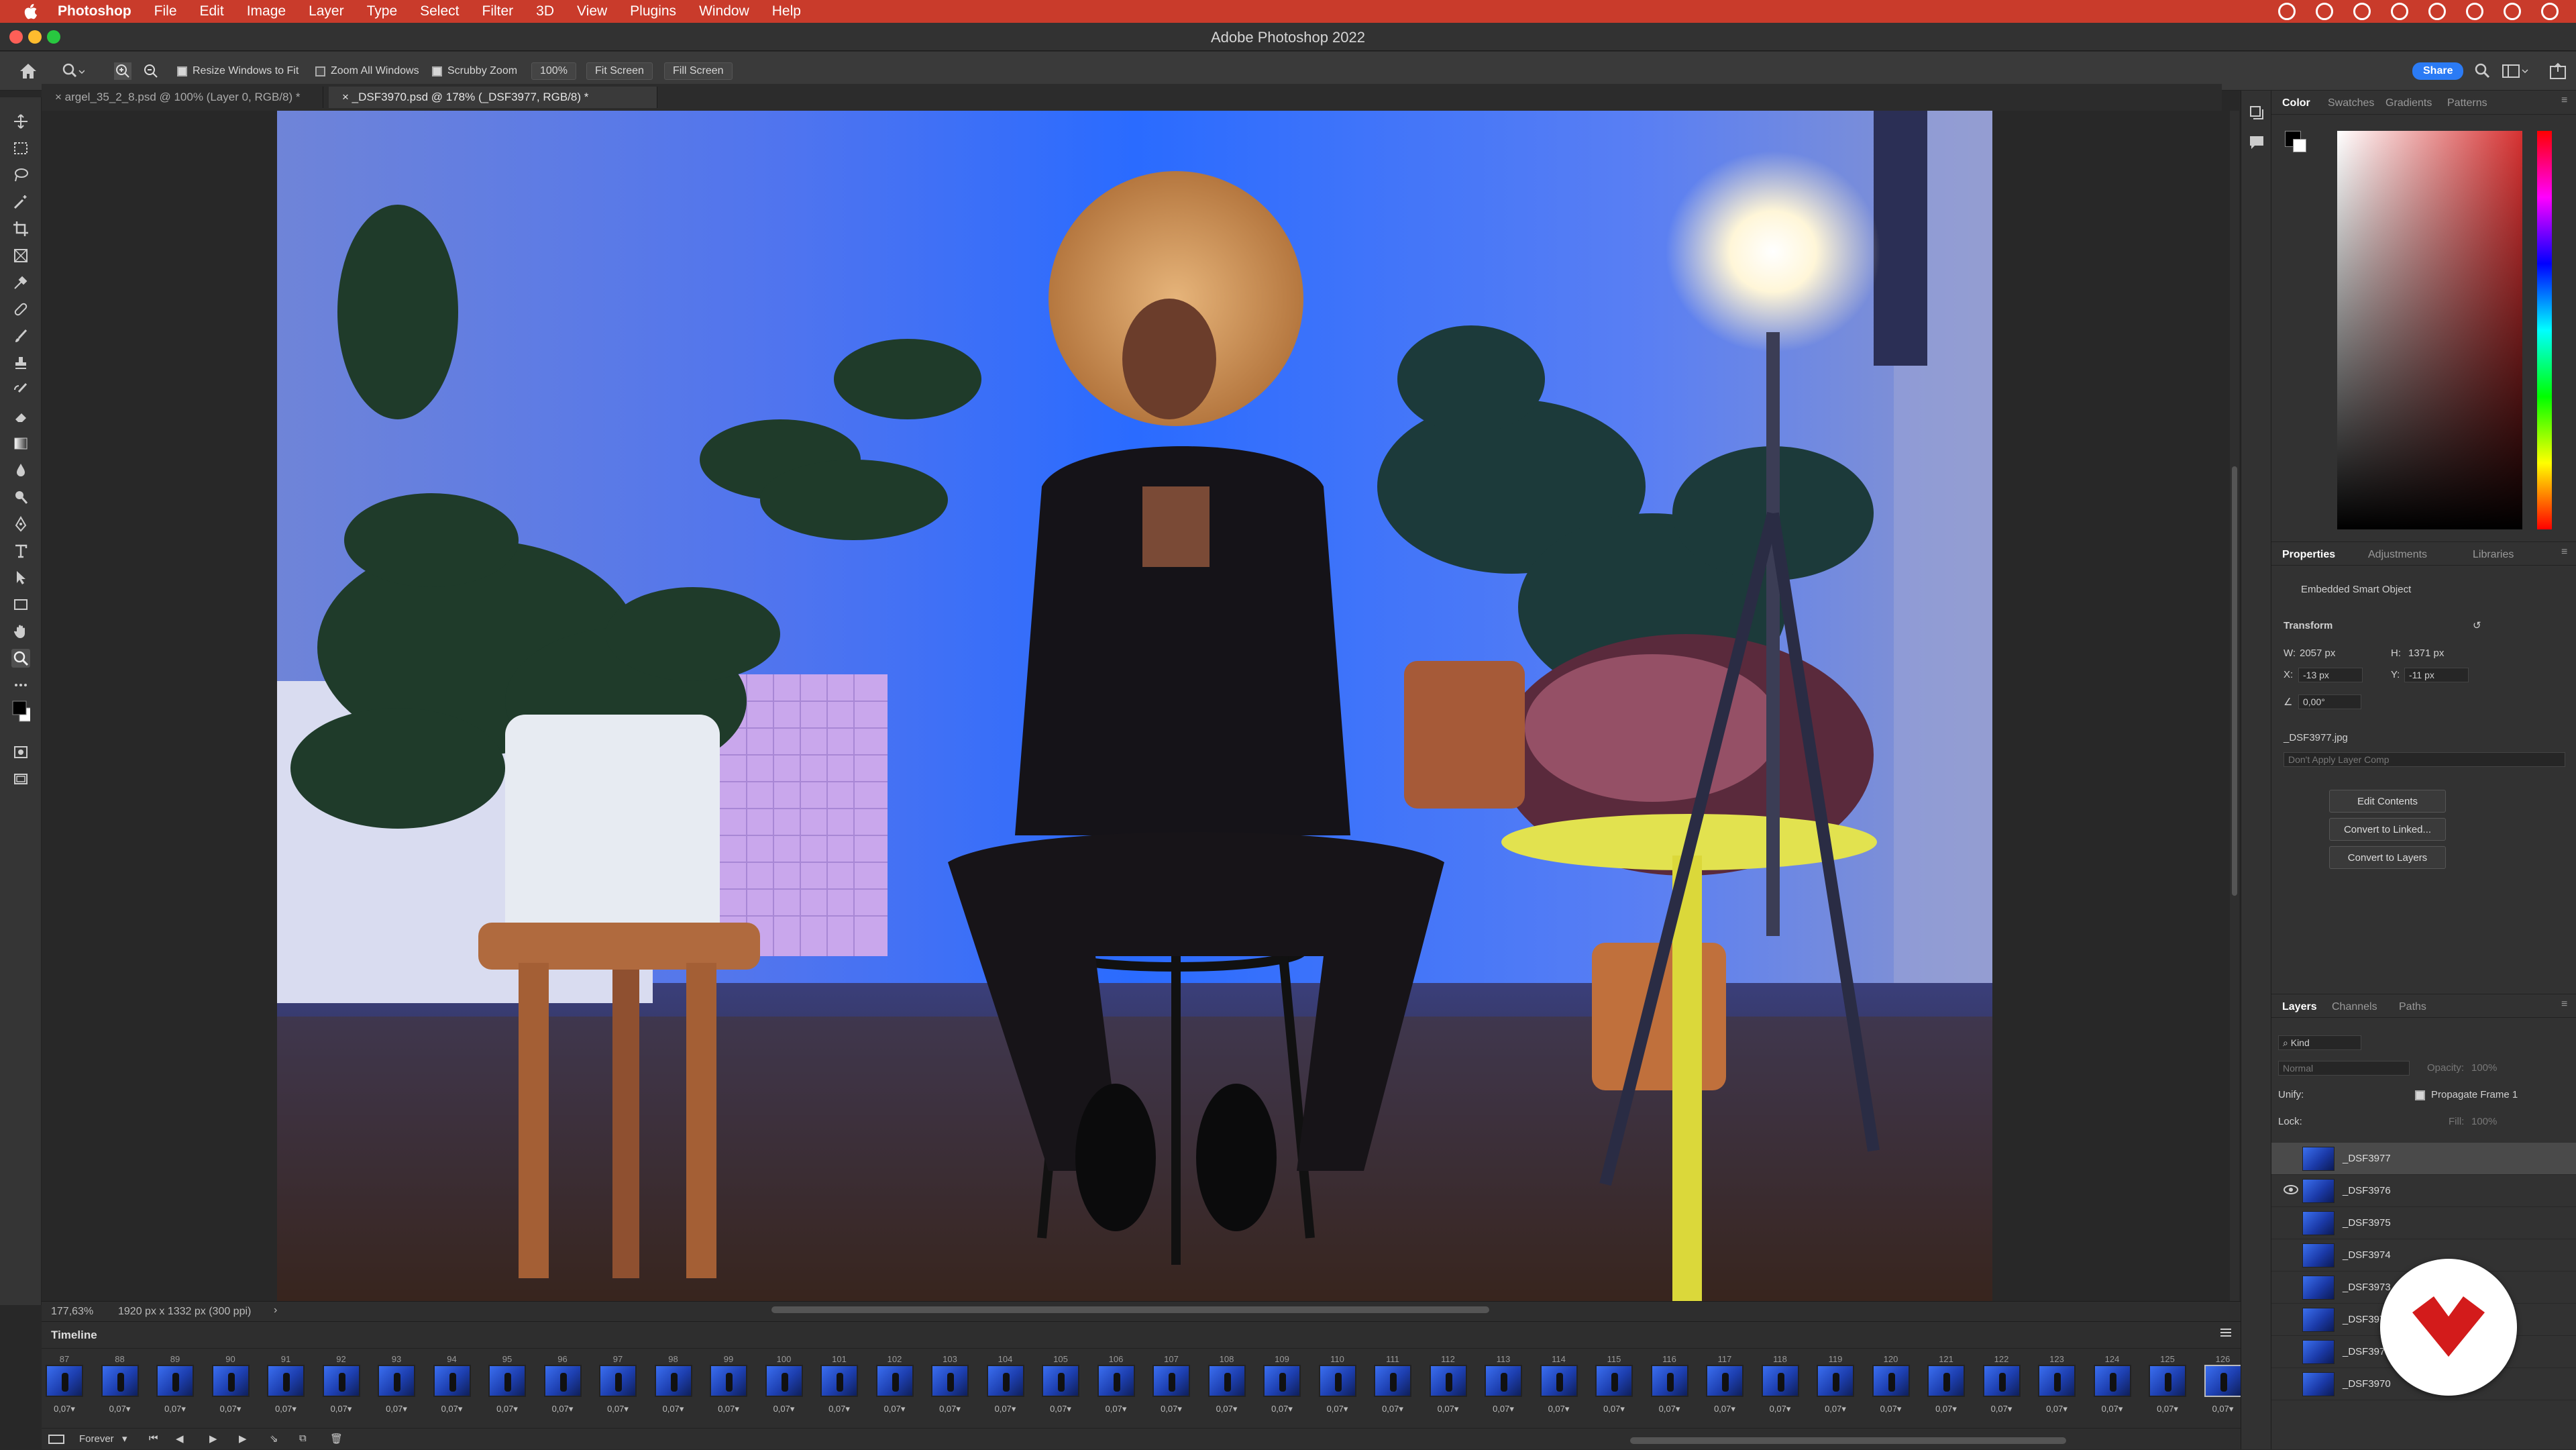 The width and height of the screenshot is (2576, 1450). Describe the element at coordinates (619, 71) in the screenshot. I see `fit-screen-button: Fit Screen` at that location.